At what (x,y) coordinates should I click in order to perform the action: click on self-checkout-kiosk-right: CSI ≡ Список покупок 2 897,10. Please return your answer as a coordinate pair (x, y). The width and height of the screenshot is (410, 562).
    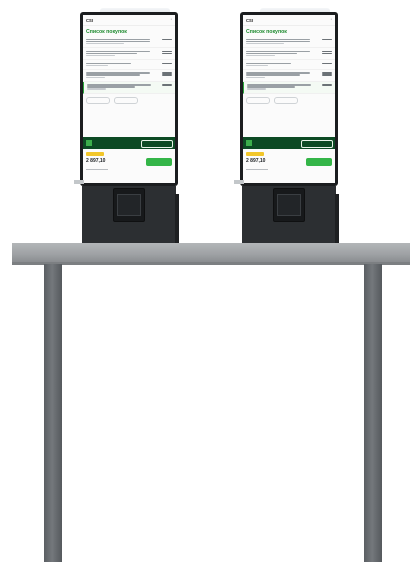
    Looking at the image, I should click on (292, 130).